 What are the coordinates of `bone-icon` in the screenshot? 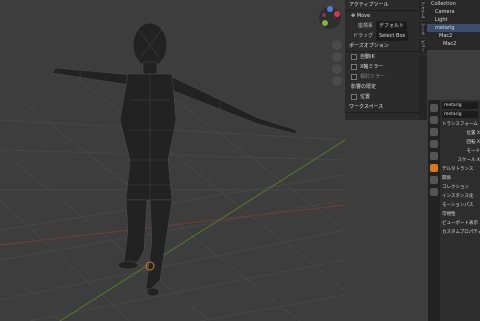 It's located at (434, 192).